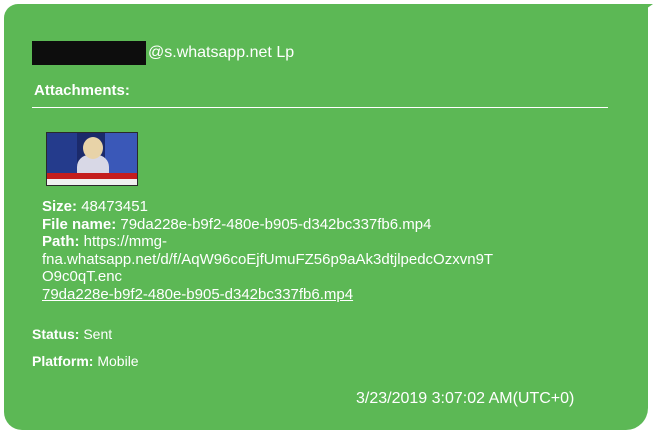  I want to click on size-value: 48473451, so click(114, 206).